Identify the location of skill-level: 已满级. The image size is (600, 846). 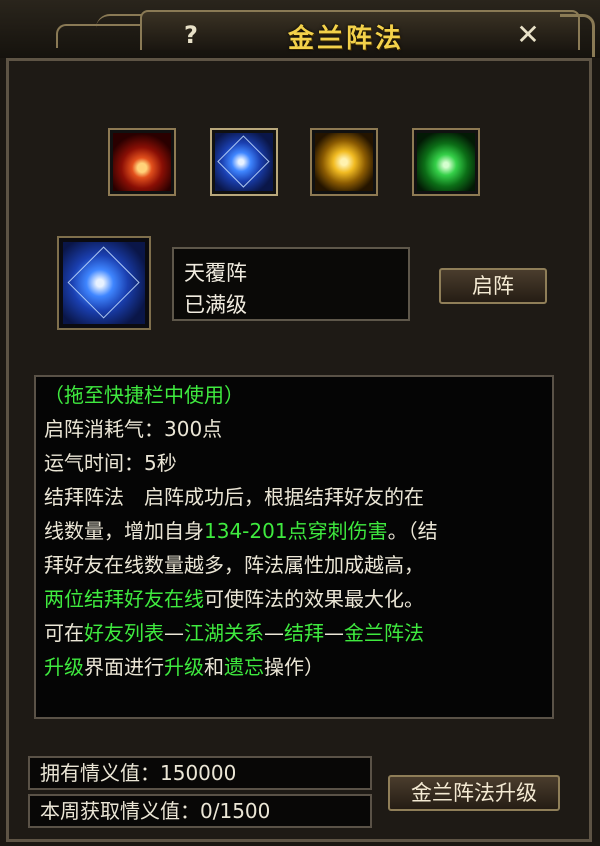
(215, 305).